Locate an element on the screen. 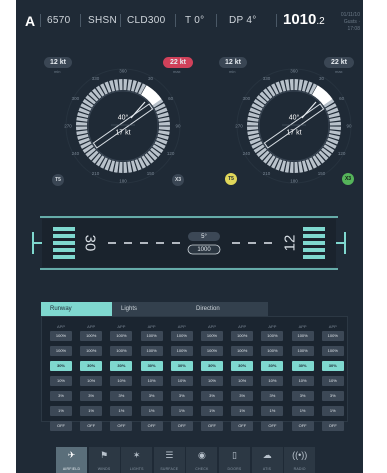  nav-item-check: ◉ CHECK is located at coordinates (202, 460).